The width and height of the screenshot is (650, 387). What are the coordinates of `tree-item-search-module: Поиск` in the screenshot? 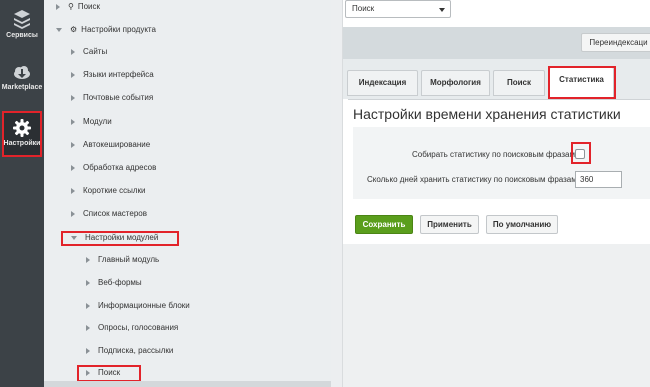 It's located at (103, 373).